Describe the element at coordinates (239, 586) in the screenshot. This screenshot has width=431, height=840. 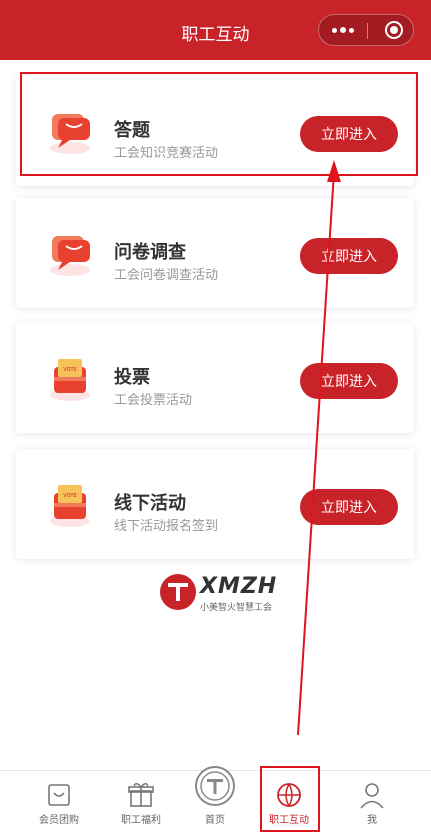
I see `logo-text: XMZH` at that location.